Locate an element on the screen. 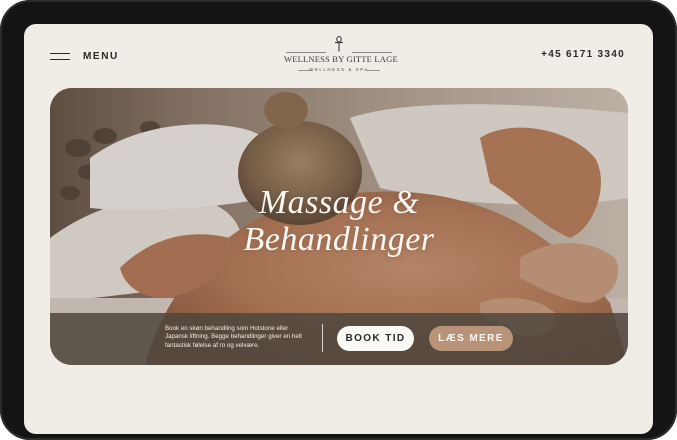 This screenshot has height=440, width=677. hamburger-icon is located at coordinates (60, 56).